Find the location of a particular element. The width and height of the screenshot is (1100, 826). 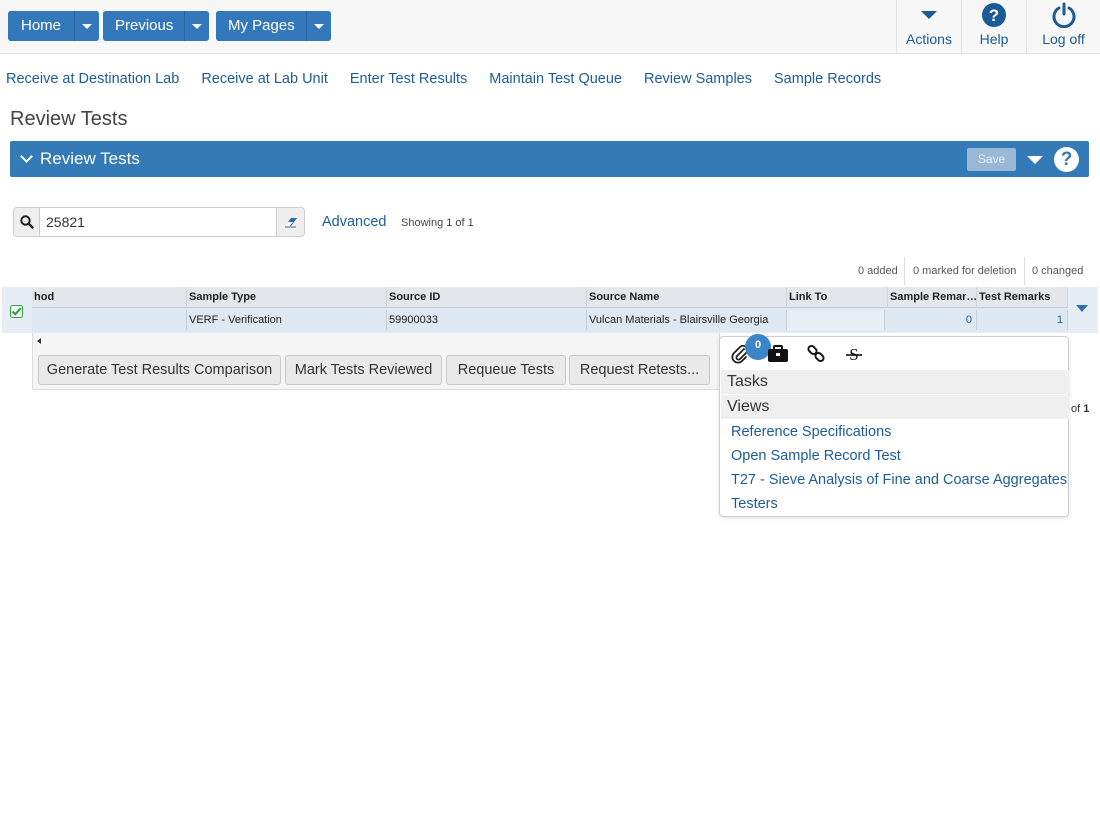

views-section-header: Views is located at coordinates (895, 407).